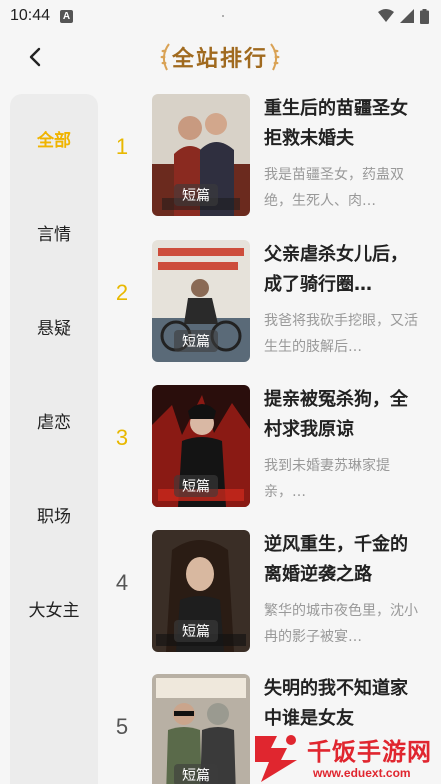 The image size is (441, 784). What do you see at coordinates (122, 582) in the screenshot?
I see `rank-number: 4` at bounding box center [122, 582].